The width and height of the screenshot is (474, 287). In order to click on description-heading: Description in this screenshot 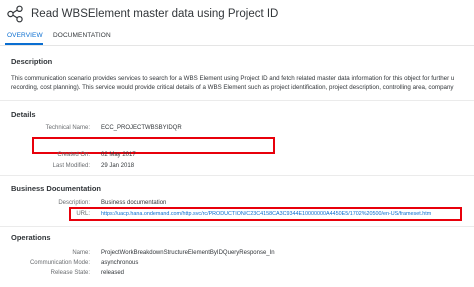, I will do `click(32, 61)`.